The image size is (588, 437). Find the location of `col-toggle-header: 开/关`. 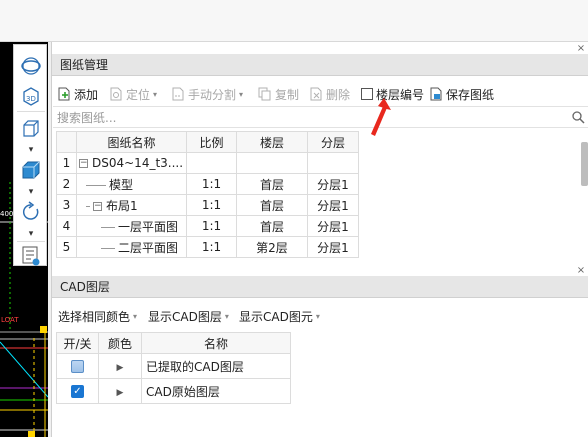

col-toggle-header: 开/关 is located at coordinates (77, 343).